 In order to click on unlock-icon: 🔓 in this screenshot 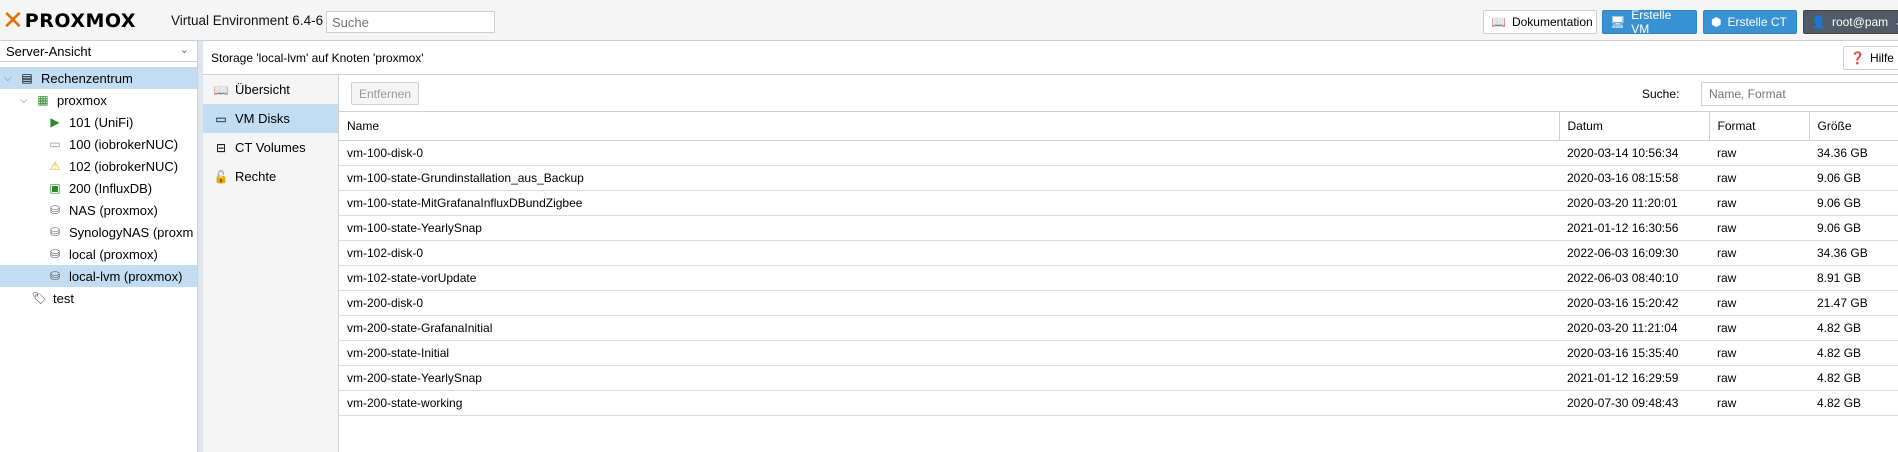, I will do `click(221, 176)`.